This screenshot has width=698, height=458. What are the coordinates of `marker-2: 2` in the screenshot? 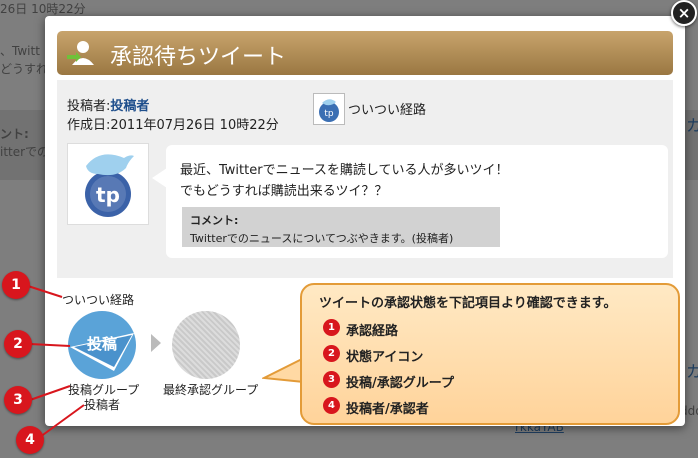 It's located at (18, 344).